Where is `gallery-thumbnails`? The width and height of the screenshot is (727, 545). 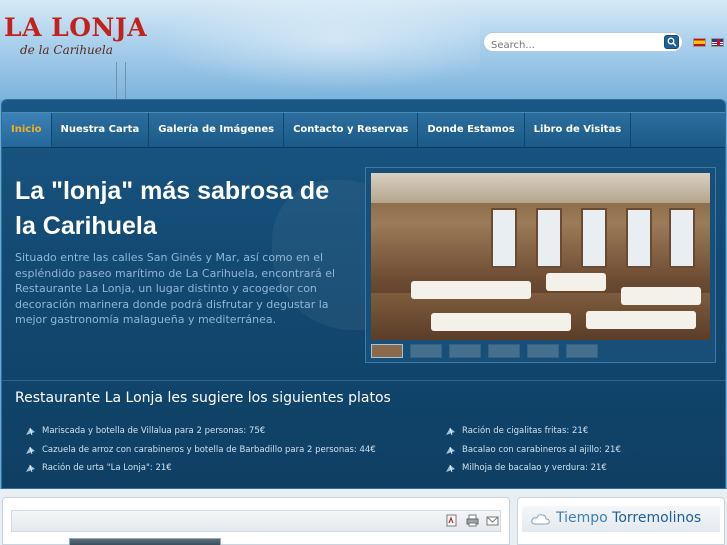 gallery-thumbnails is located at coordinates (540, 352).